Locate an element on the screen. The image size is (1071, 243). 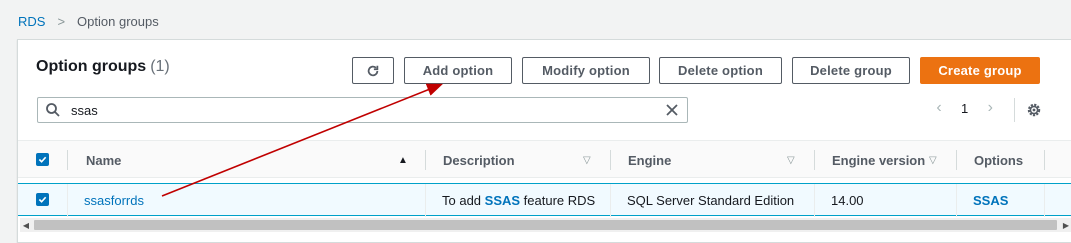
refresh-button is located at coordinates (373, 70).